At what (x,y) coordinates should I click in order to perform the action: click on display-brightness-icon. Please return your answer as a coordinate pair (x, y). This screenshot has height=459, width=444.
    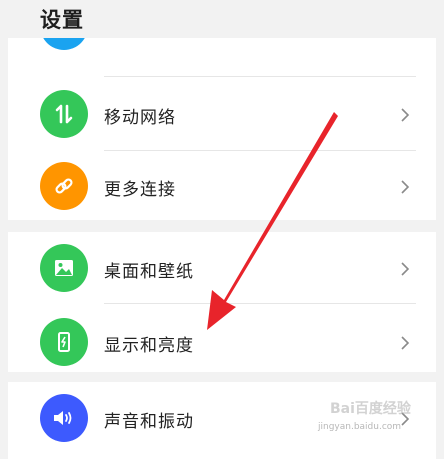
    Looking at the image, I should click on (64, 342).